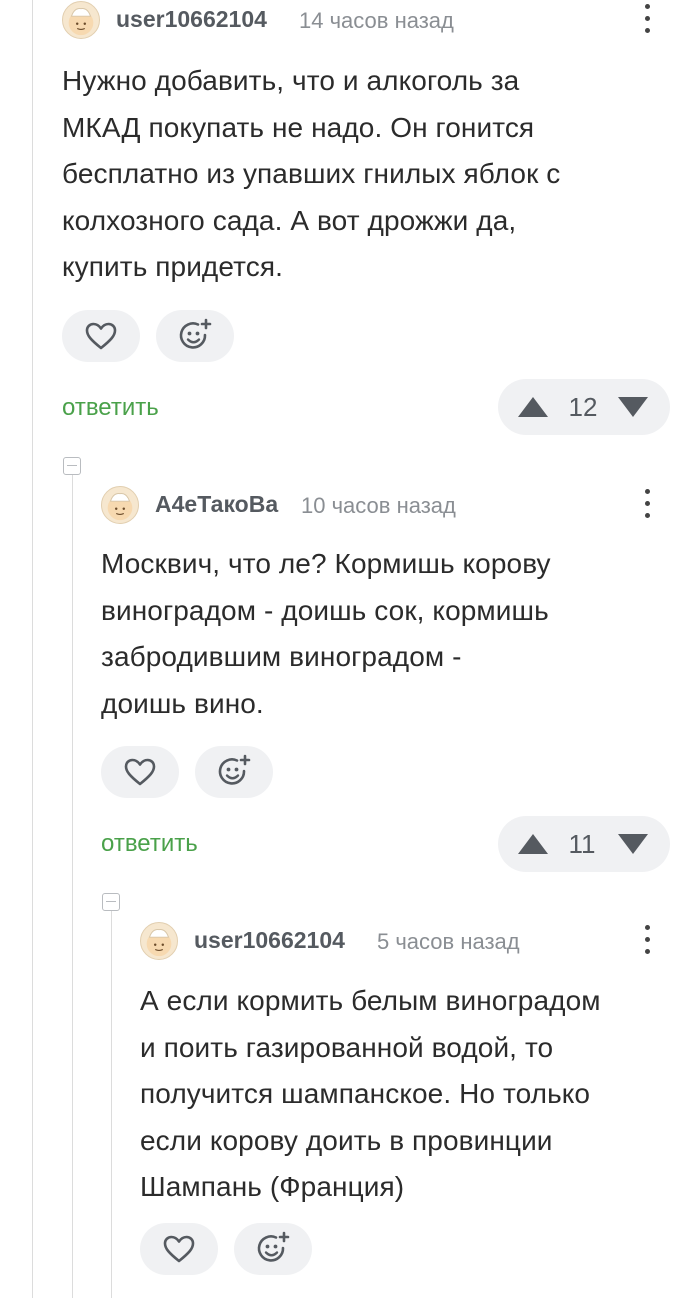 The width and height of the screenshot is (700, 1298). What do you see at coordinates (172, 266) in the screenshot?
I see `comment-text-line: купить придется.` at bounding box center [172, 266].